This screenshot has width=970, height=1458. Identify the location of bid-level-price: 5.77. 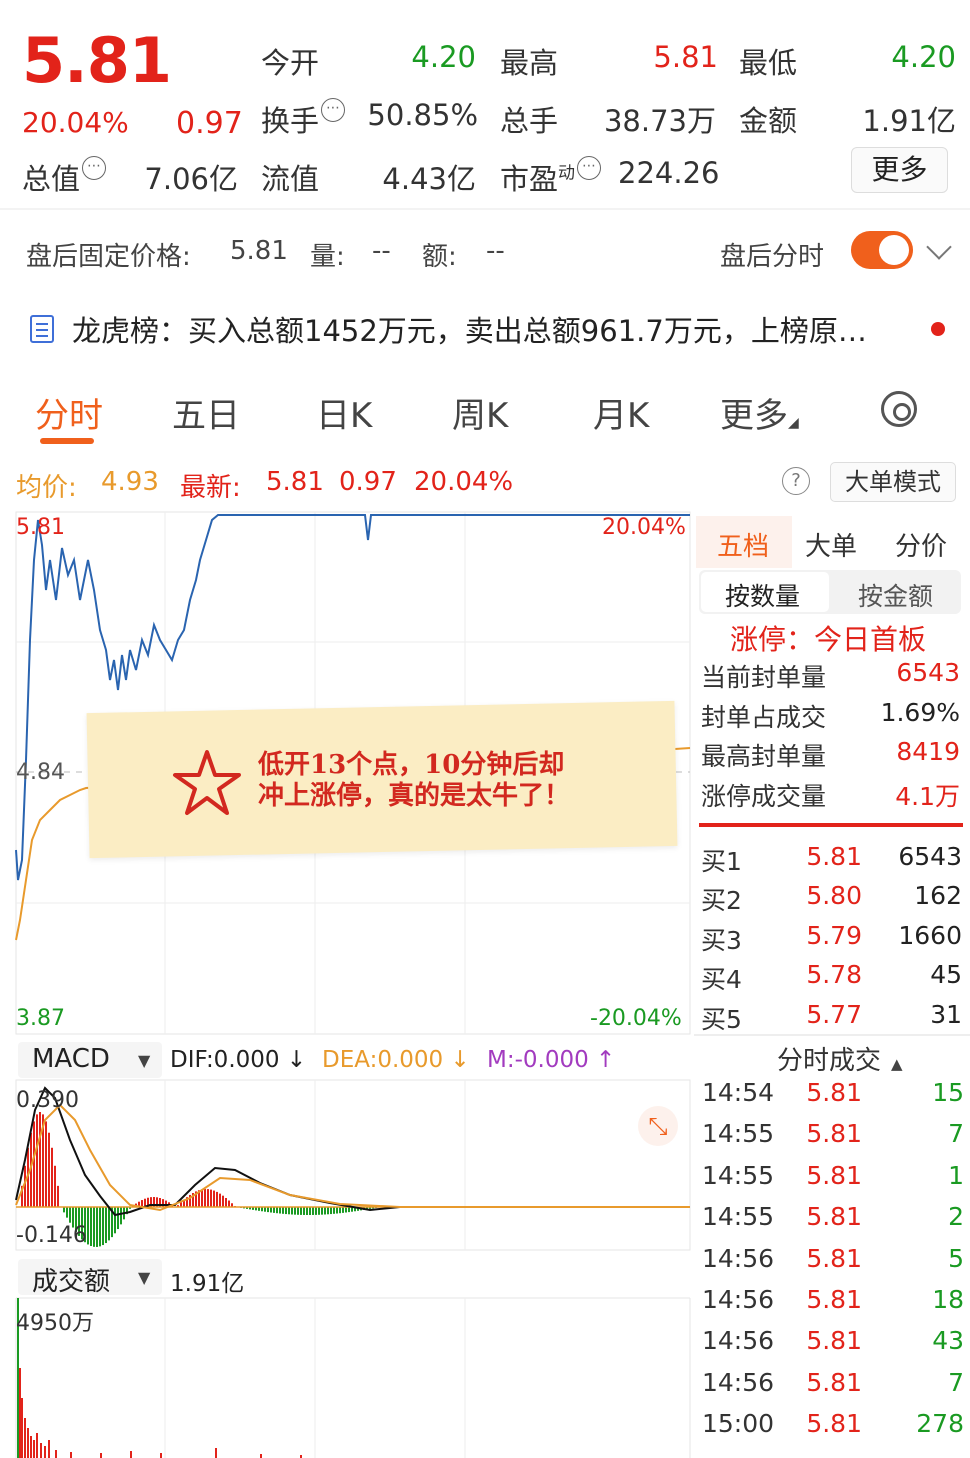
(834, 1014).